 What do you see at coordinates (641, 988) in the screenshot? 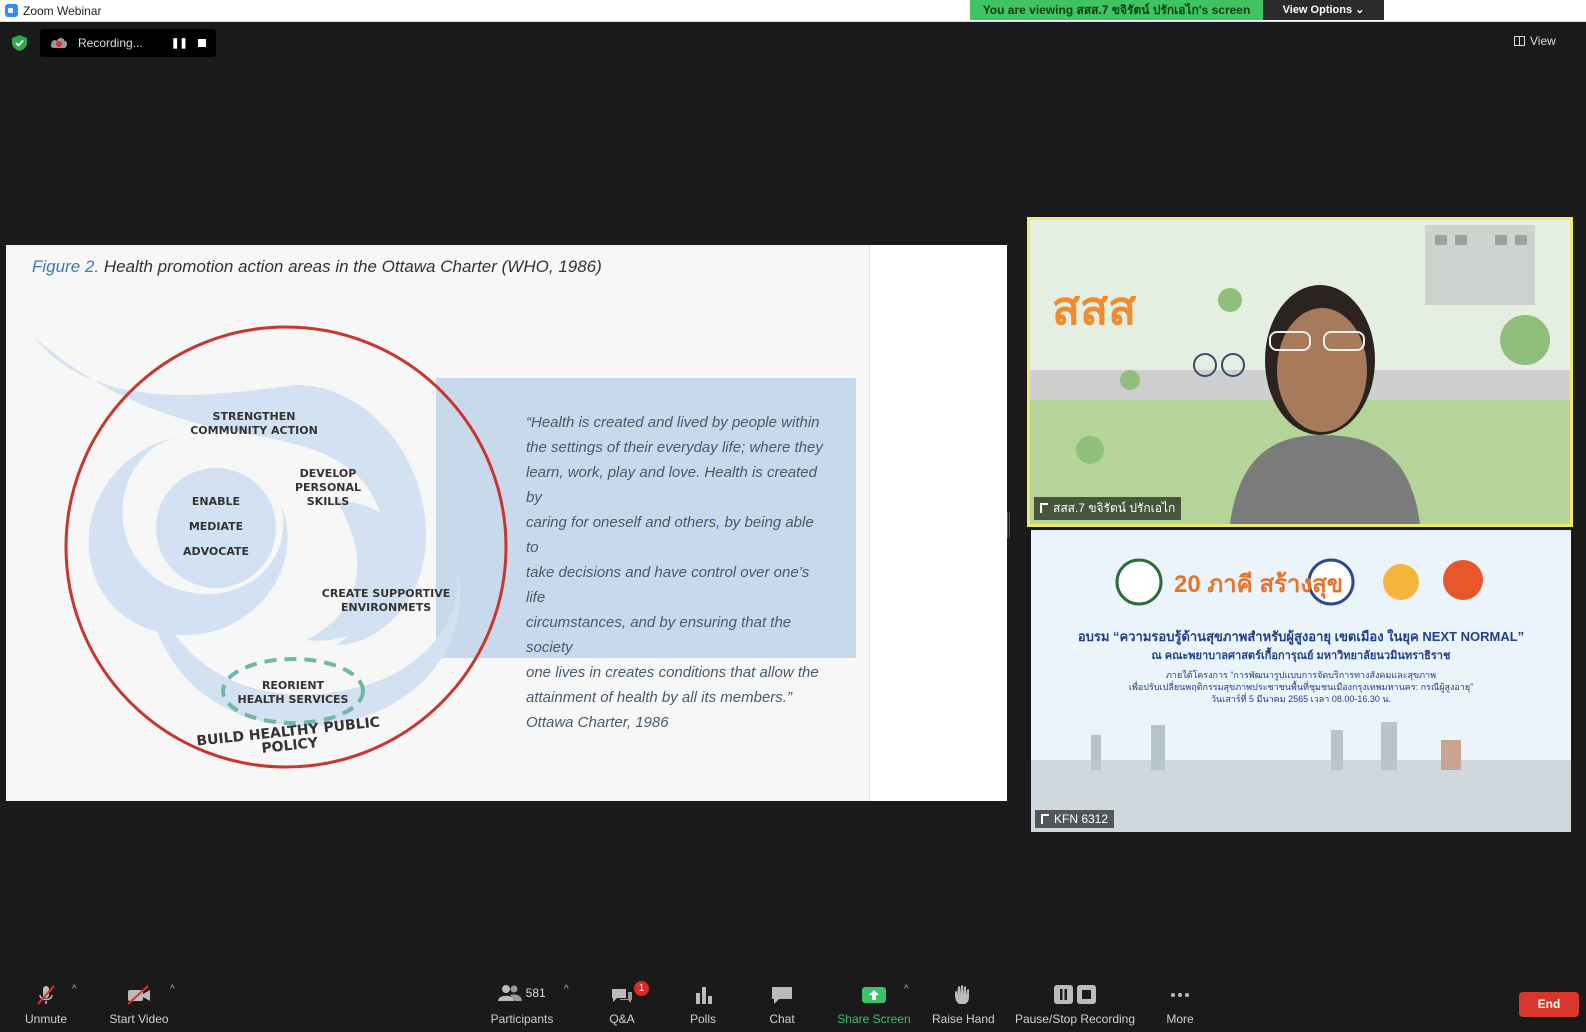
I see `qa-notification-badge: 1` at bounding box center [641, 988].